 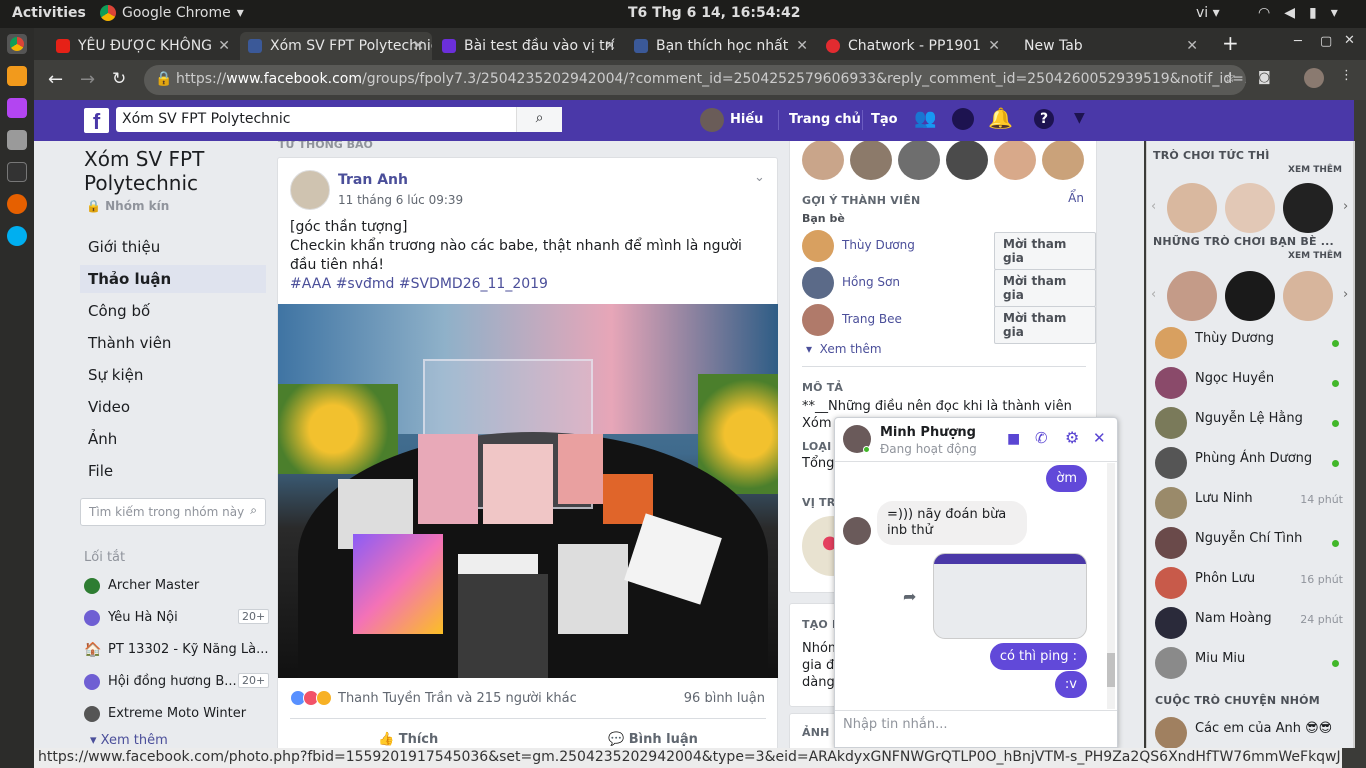 I want to click on tab-newtab: New Tab ✕, so click(x=1111, y=46).